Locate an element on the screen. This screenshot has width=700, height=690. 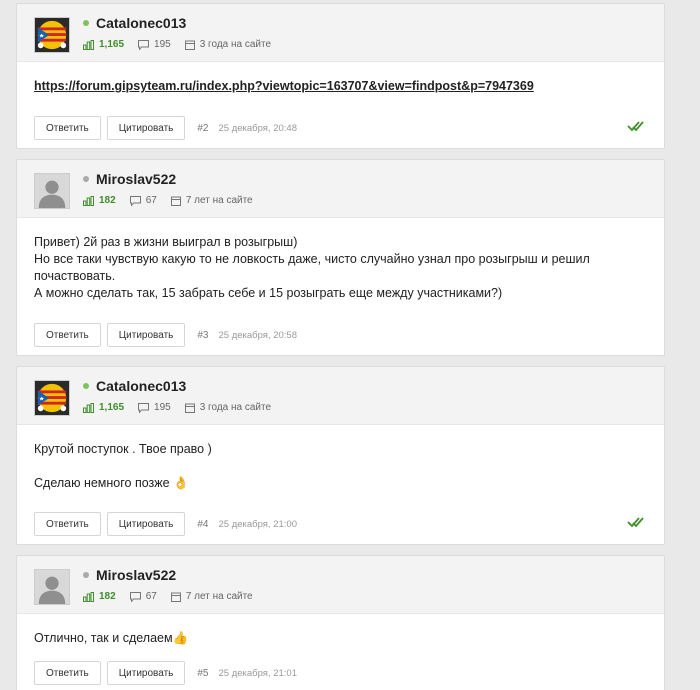
post-body: Отлично, так и сделаем👍 is located at coordinates (340, 630).